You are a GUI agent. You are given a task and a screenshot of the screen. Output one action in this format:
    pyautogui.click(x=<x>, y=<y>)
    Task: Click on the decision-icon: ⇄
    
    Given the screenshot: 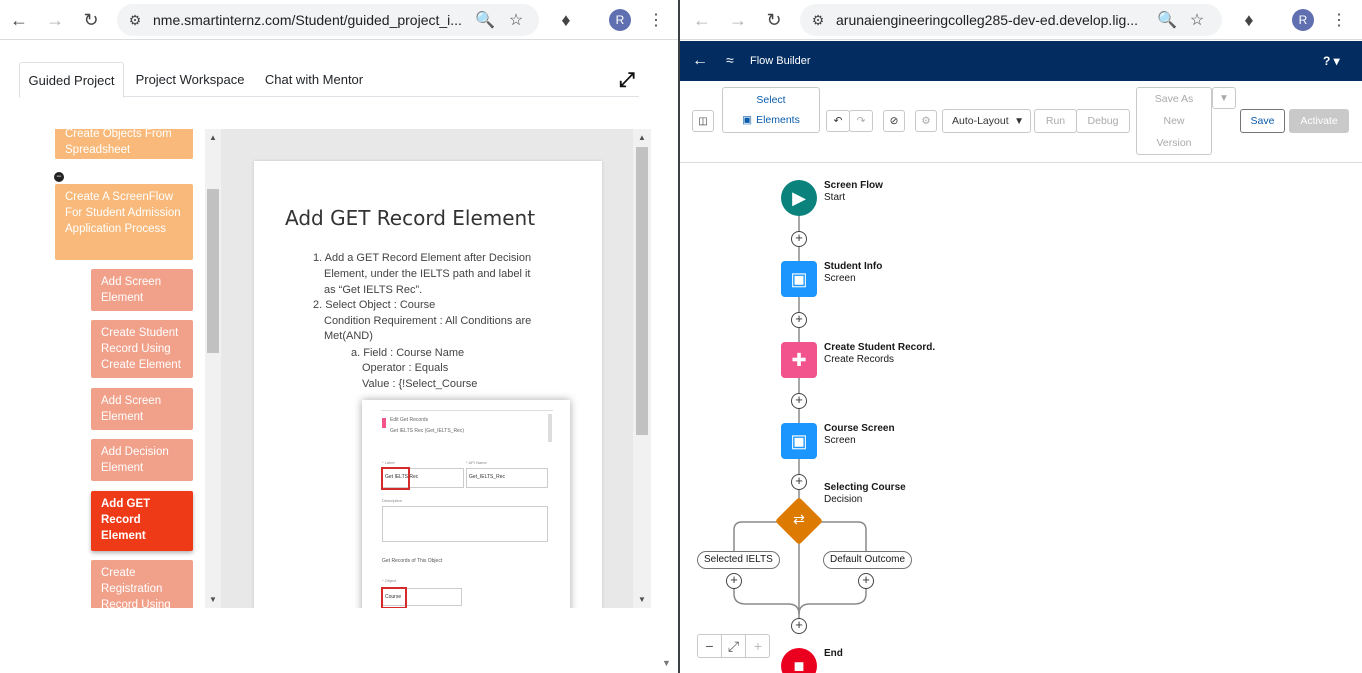 What is the action you would take?
    pyautogui.click(x=799, y=519)
    